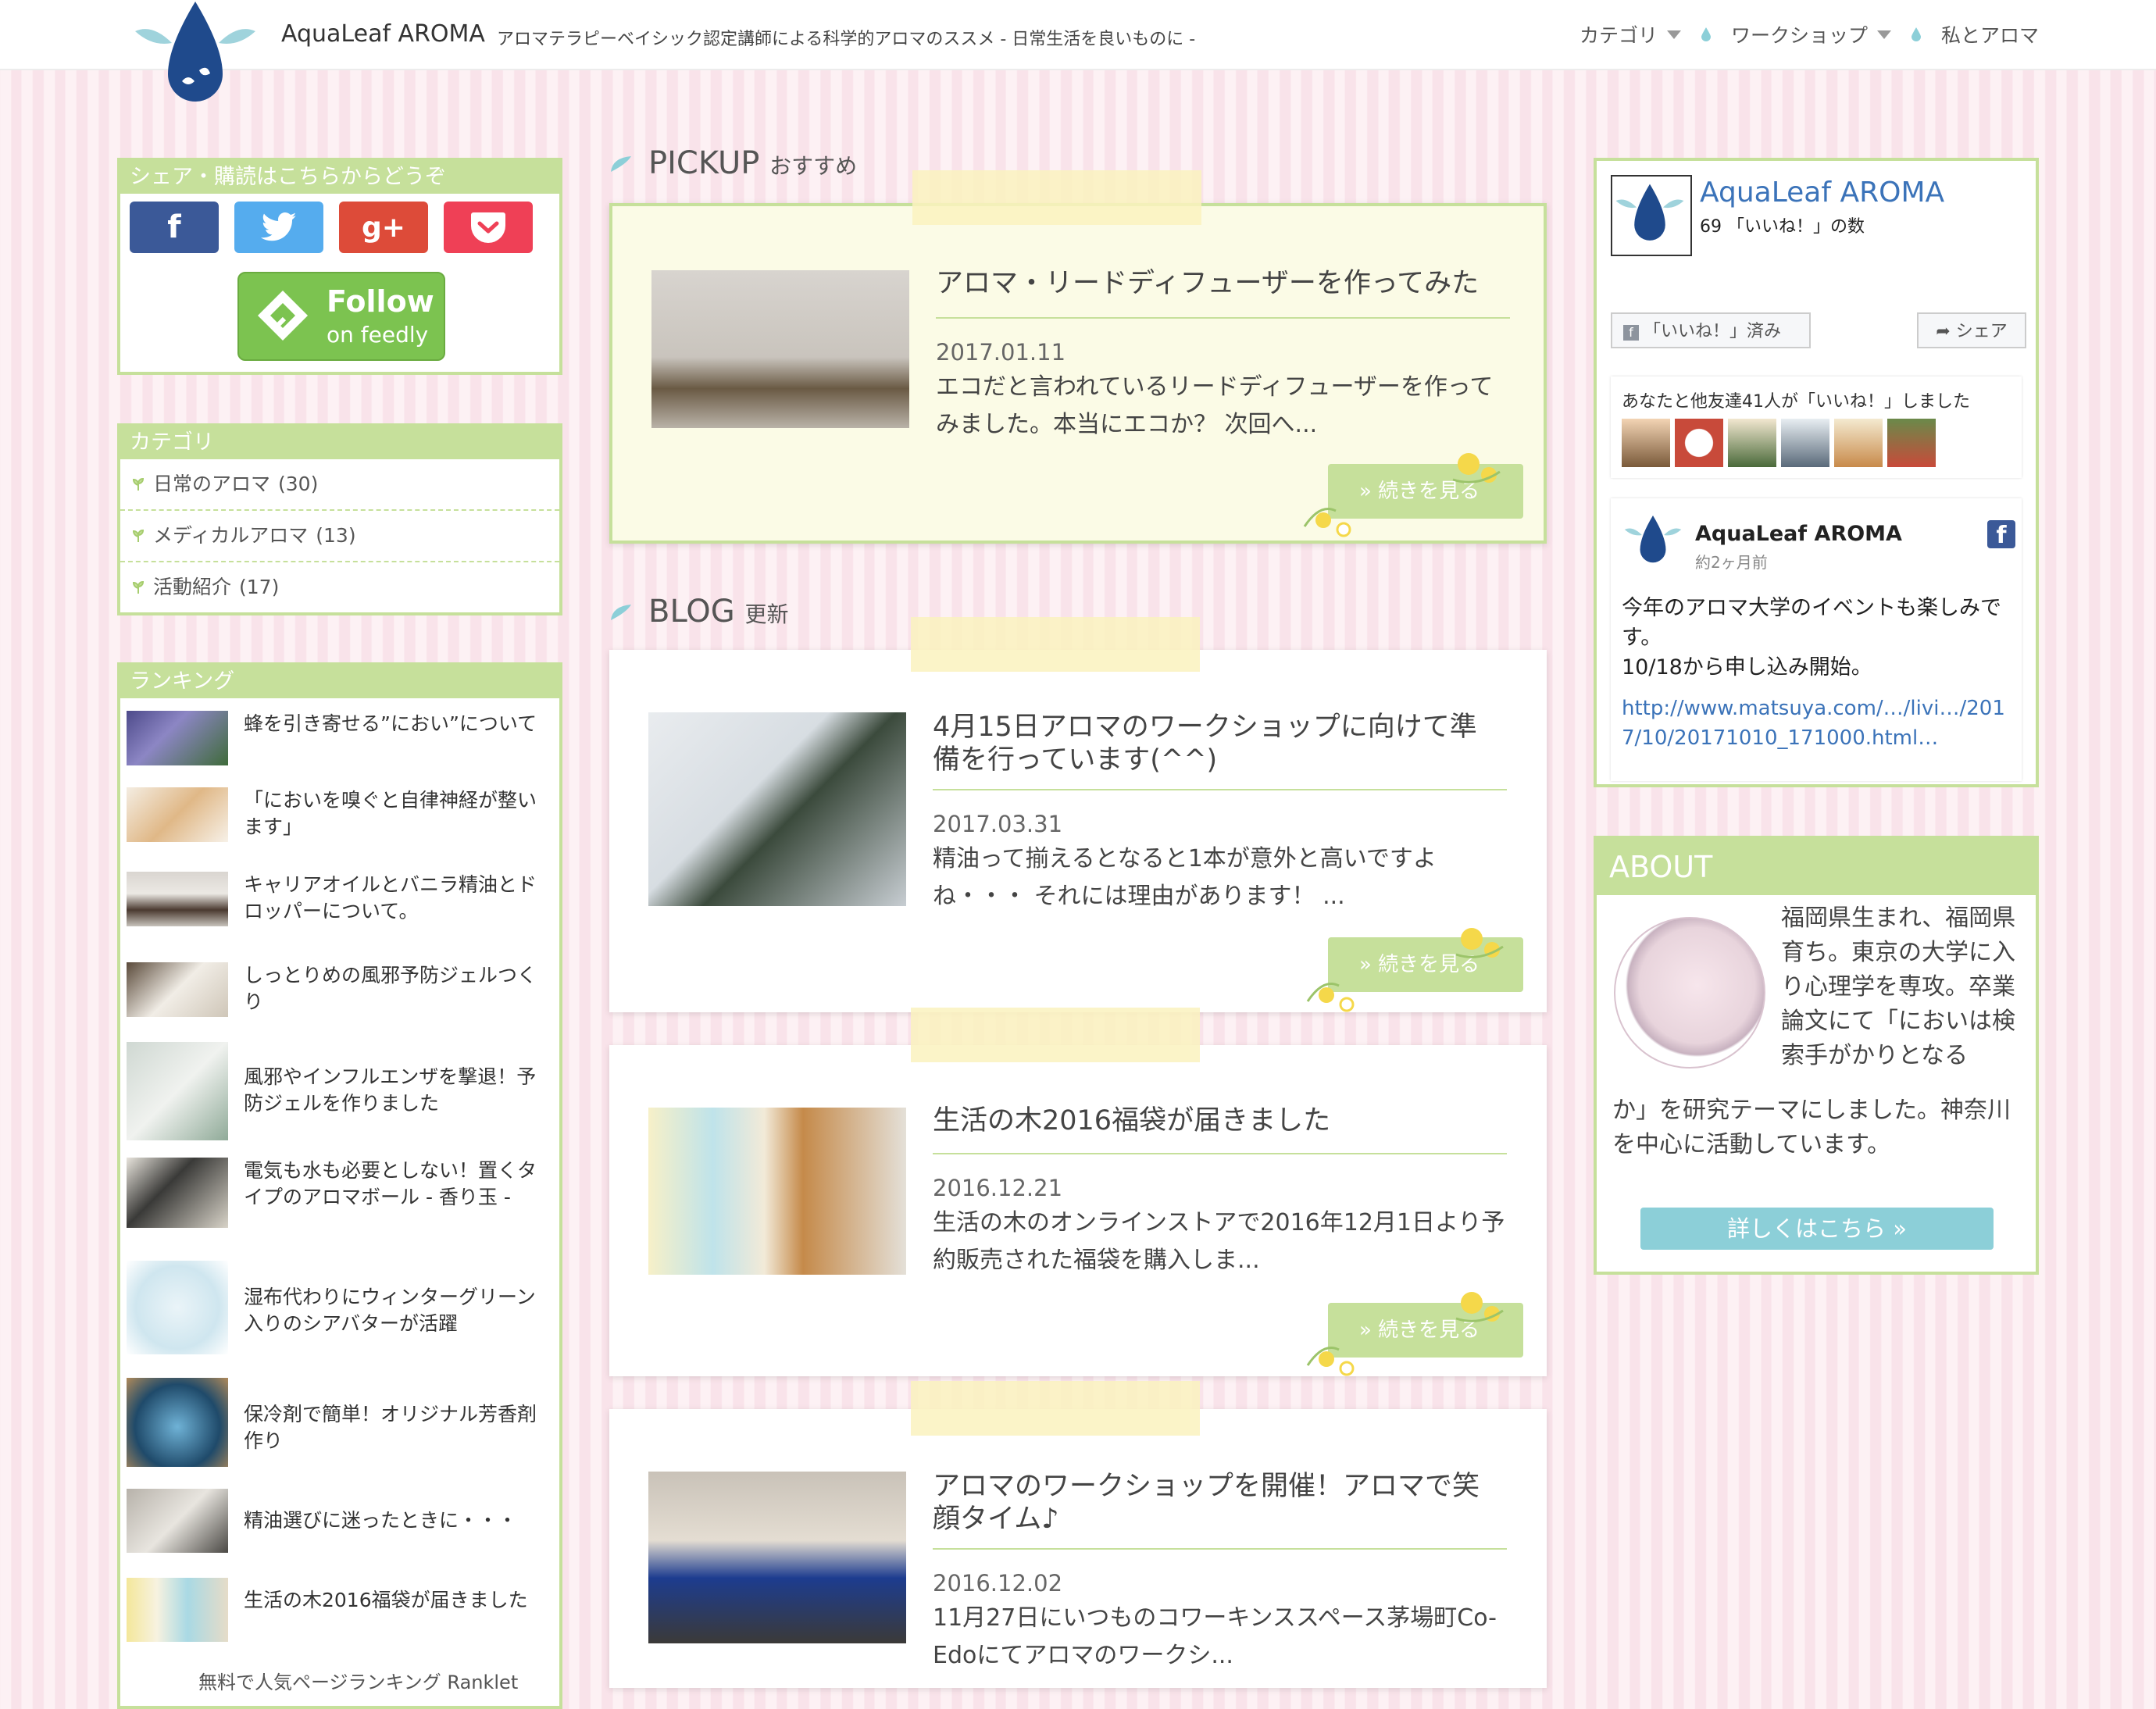  Describe the element at coordinates (339, 587) in the screenshot. I see `category-item: 活動紹介 (17)` at that location.